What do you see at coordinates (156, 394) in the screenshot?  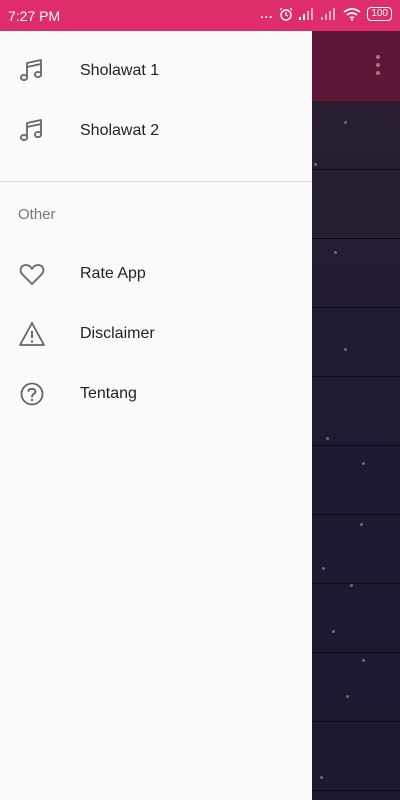 I see `drawer-item-tentang: Tentang` at bounding box center [156, 394].